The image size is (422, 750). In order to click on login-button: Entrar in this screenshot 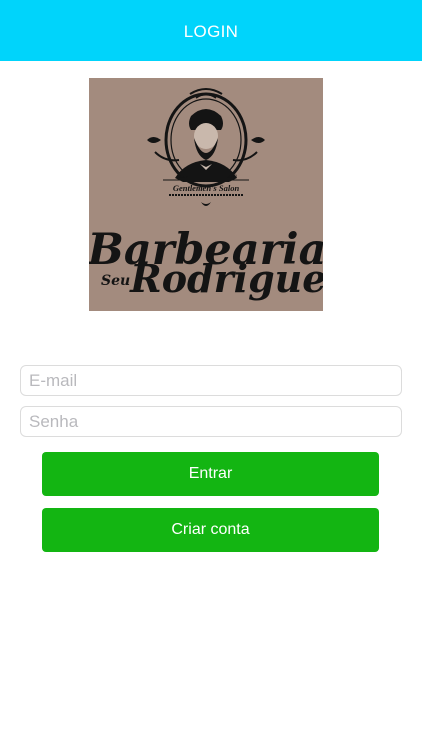, I will do `click(210, 474)`.